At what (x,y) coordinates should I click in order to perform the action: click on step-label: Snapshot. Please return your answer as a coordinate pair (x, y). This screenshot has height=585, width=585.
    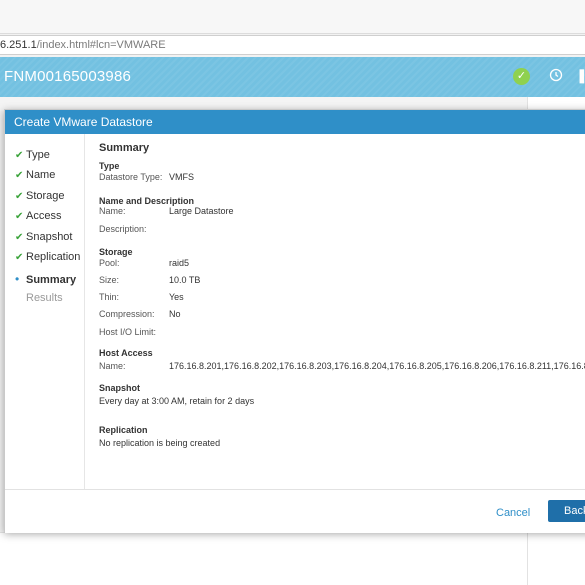
    Looking at the image, I should click on (49, 237).